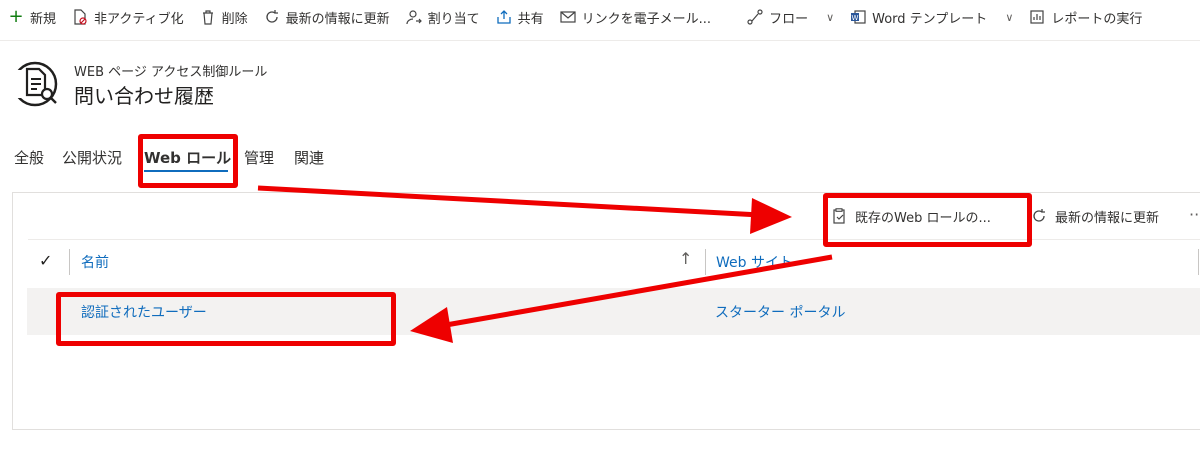 The width and height of the screenshot is (1200, 455). What do you see at coordinates (269, 161) in the screenshot?
I see `tab-administration: 管理` at bounding box center [269, 161].